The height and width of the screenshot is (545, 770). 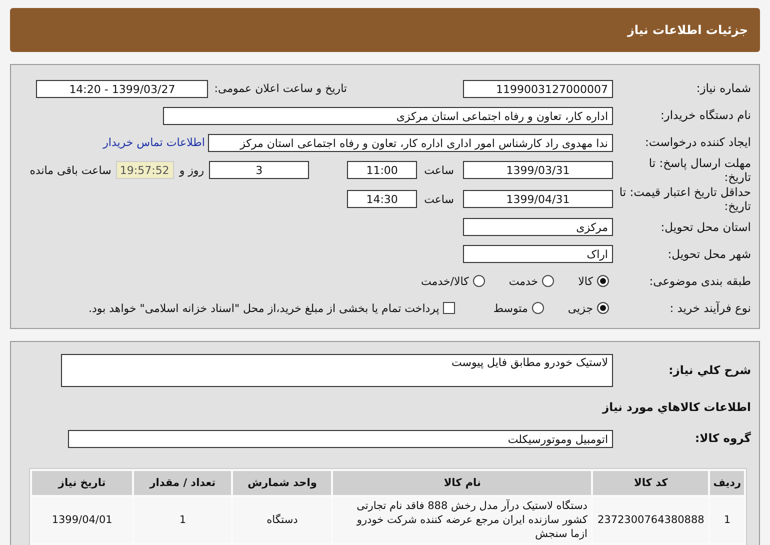 I want to click on province-field: مرکزی, so click(x=538, y=227).